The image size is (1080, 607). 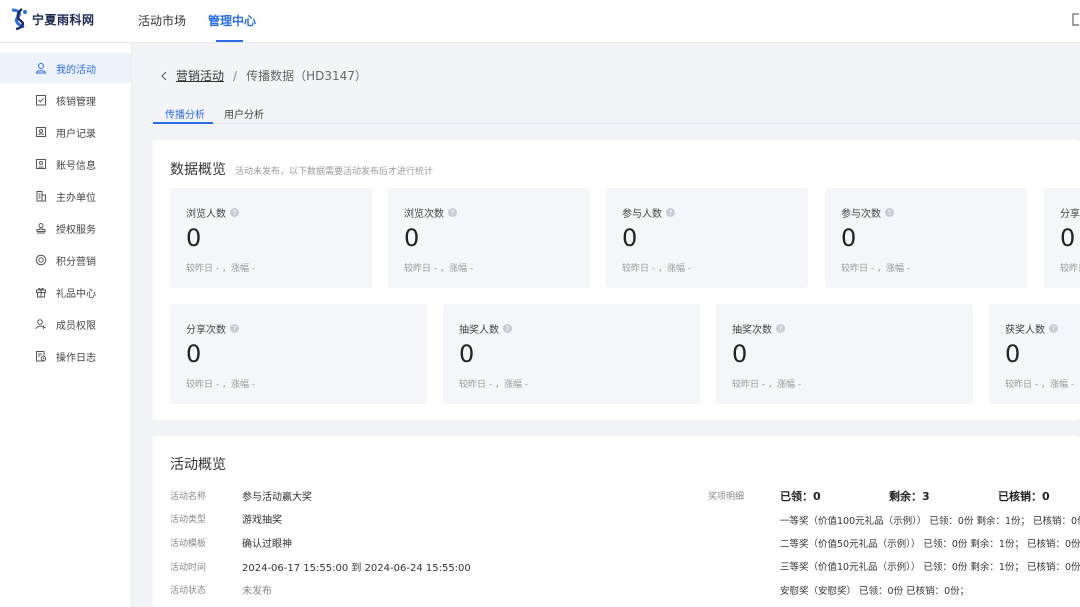 What do you see at coordinates (162, 20) in the screenshot?
I see `nav-activity-market: 活动市场` at bounding box center [162, 20].